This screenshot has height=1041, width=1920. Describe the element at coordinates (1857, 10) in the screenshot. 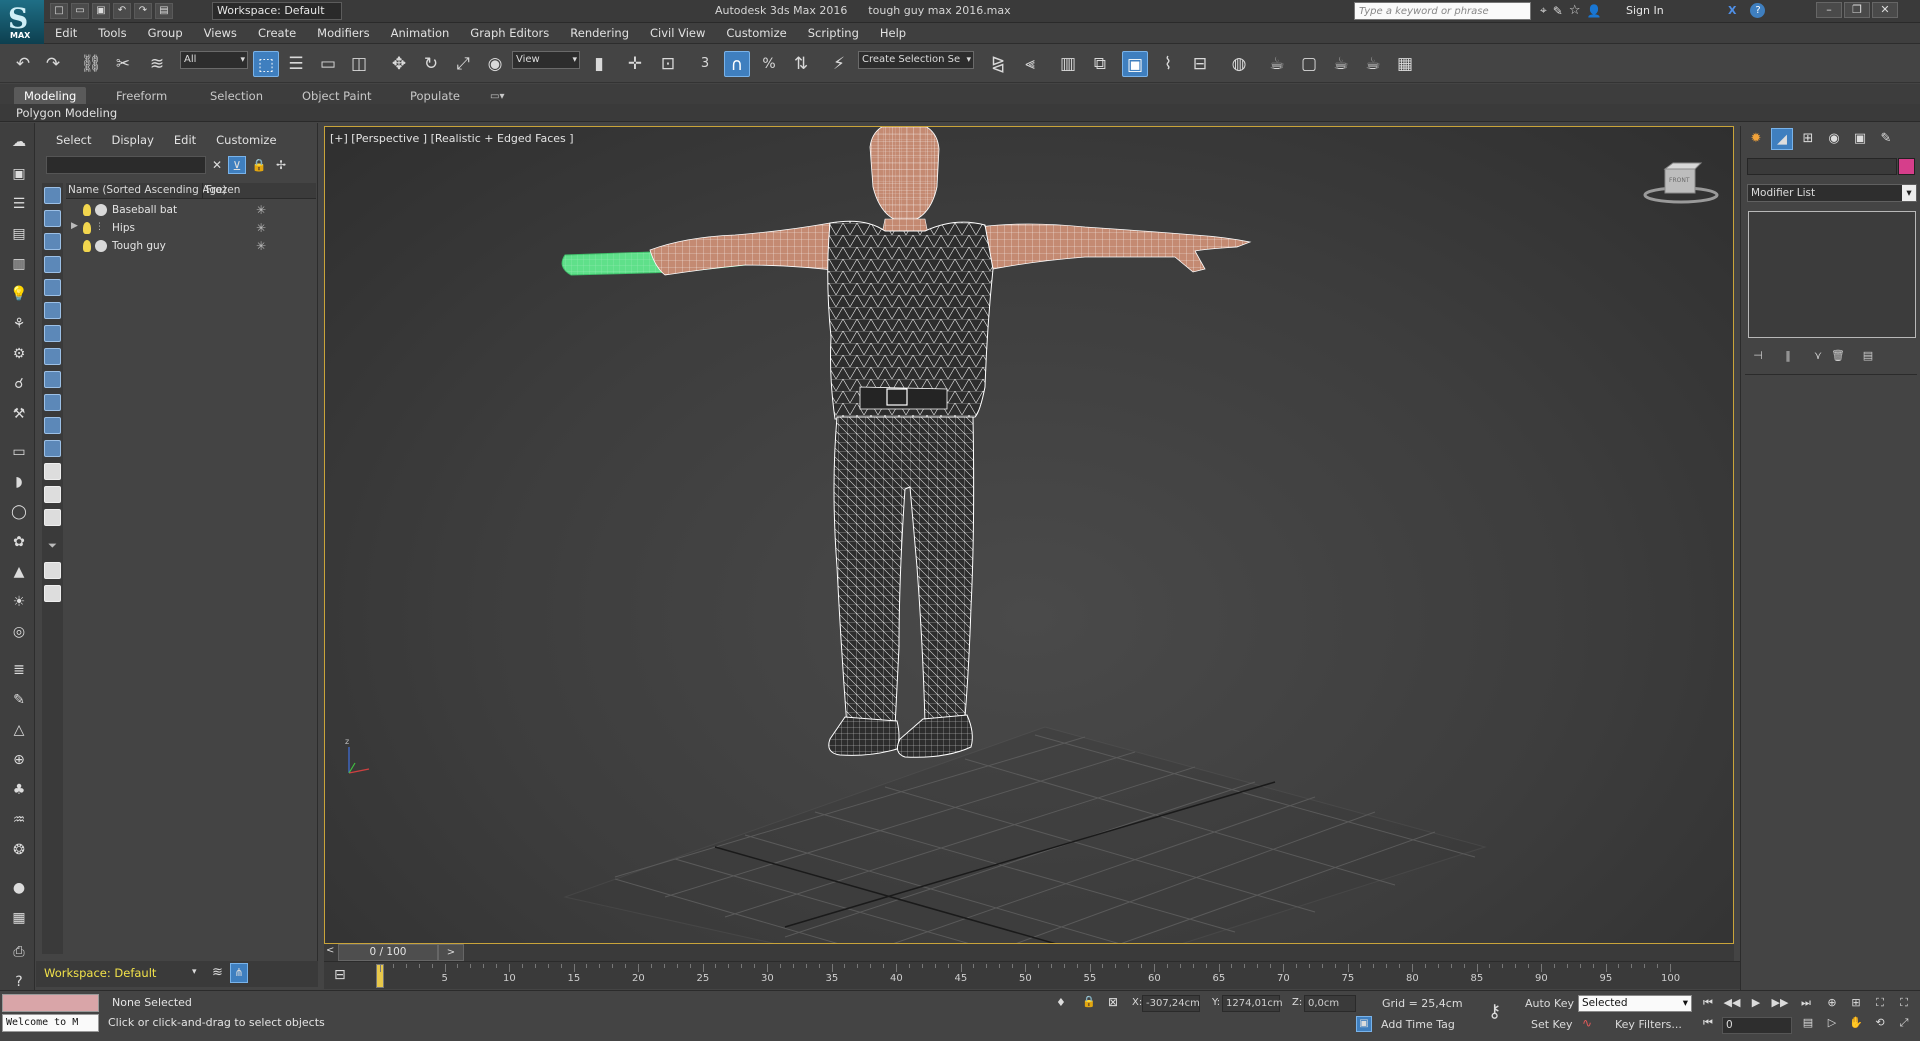

I see `restore-icon: ❐` at that location.